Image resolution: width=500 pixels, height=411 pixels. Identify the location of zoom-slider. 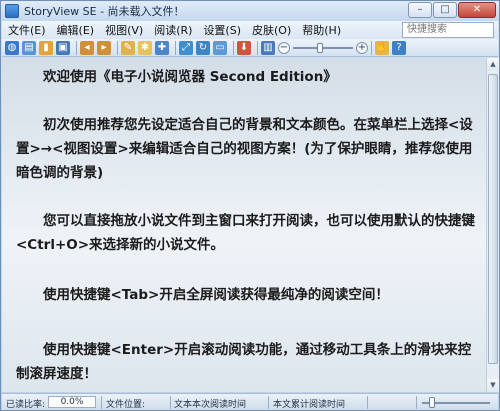
(323, 47).